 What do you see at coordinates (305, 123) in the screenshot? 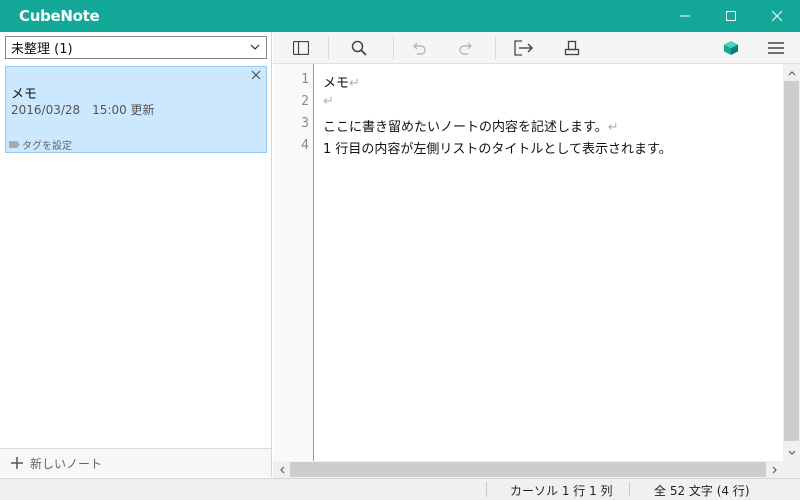
I see `line-number: 3` at bounding box center [305, 123].